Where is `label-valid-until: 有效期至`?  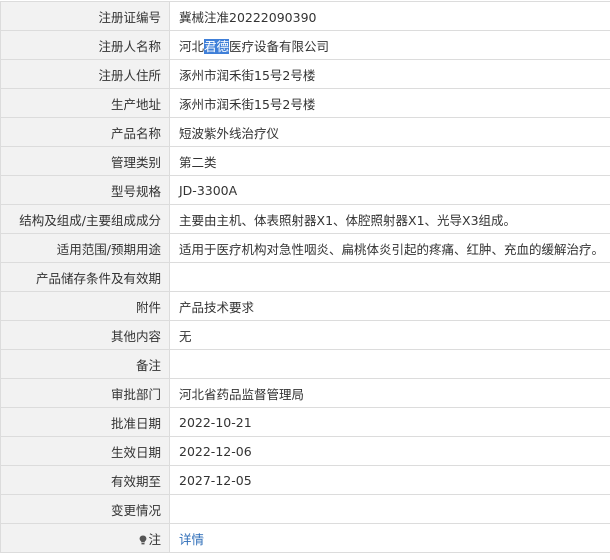 label-valid-until: 有效期至 is located at coordinates (85, 480).